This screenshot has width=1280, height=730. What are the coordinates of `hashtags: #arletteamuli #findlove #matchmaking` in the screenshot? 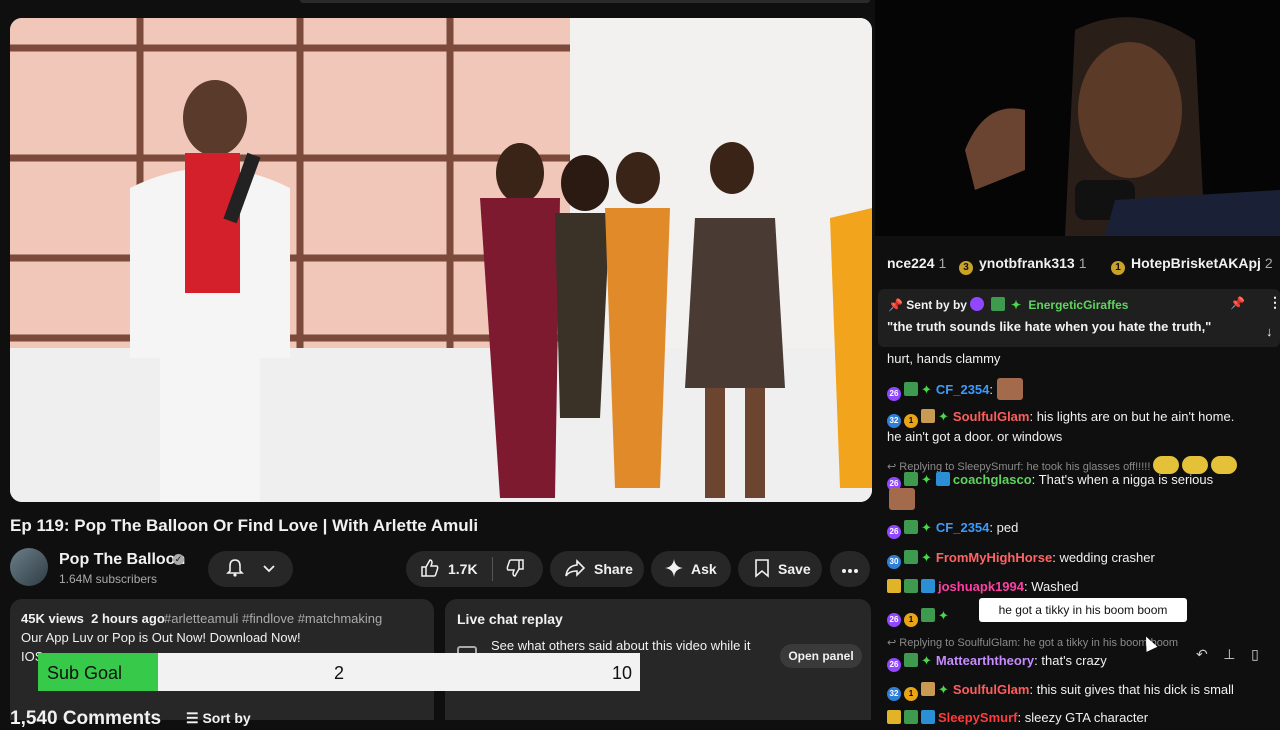 It's located at (273, 618).